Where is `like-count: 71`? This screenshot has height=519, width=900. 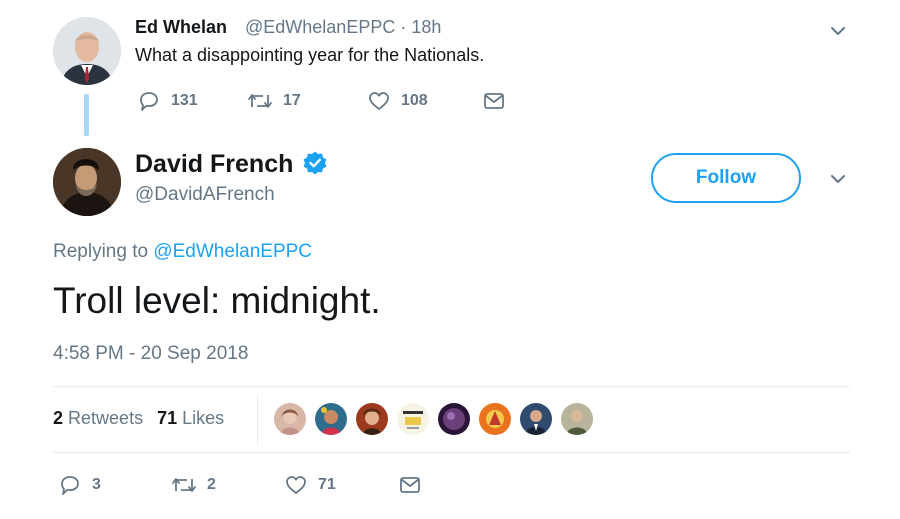 like-count: 71 is located at coordinates (327, 484).